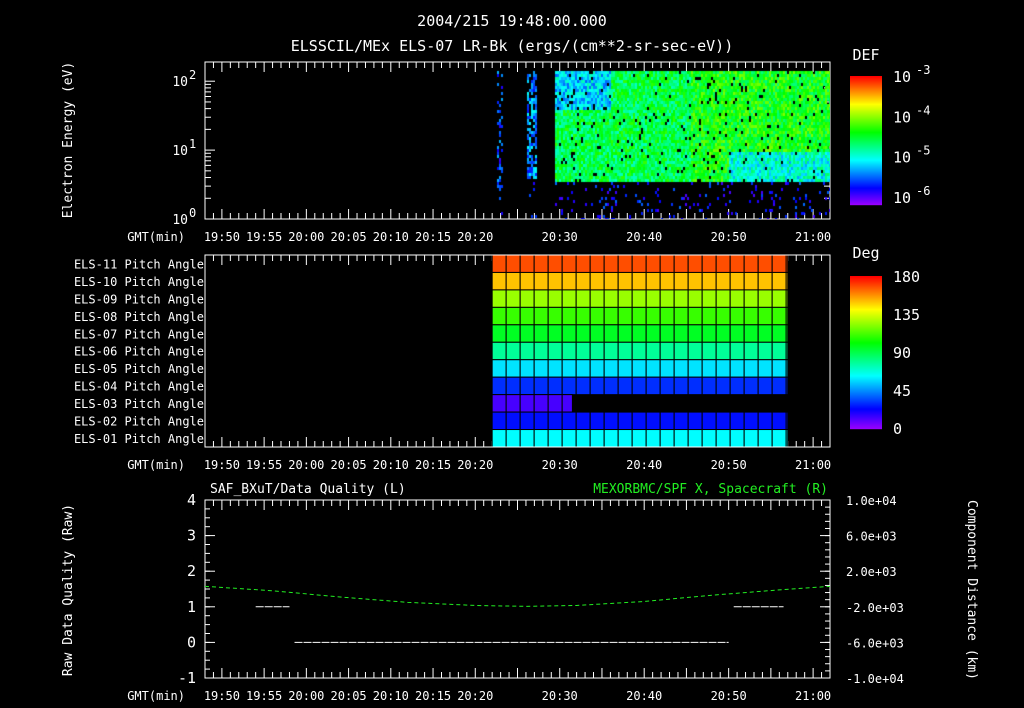 Image resolution: width=1024 pixels, height=708 pixels. Describe the element at coordinates (139, 369) in the screenshot. I see `pitch-row-label: ELS-05 Pitch Angle` at that location.